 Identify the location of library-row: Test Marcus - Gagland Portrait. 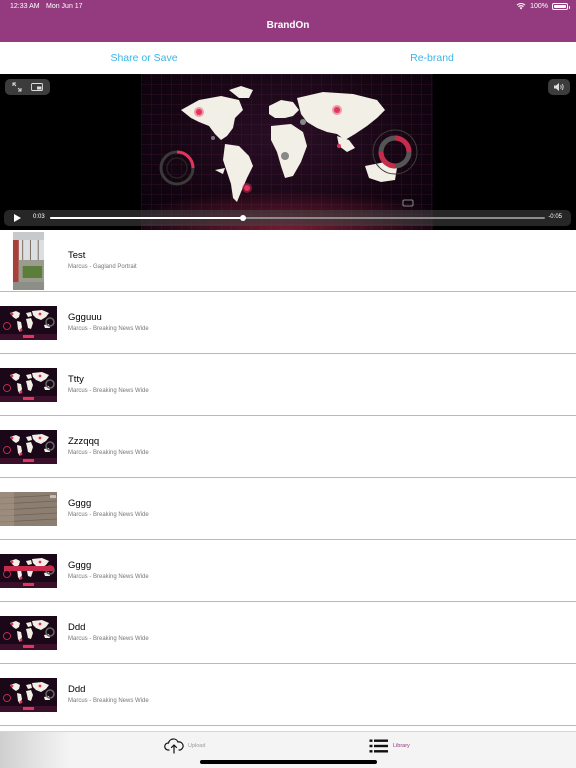
(288, 261).